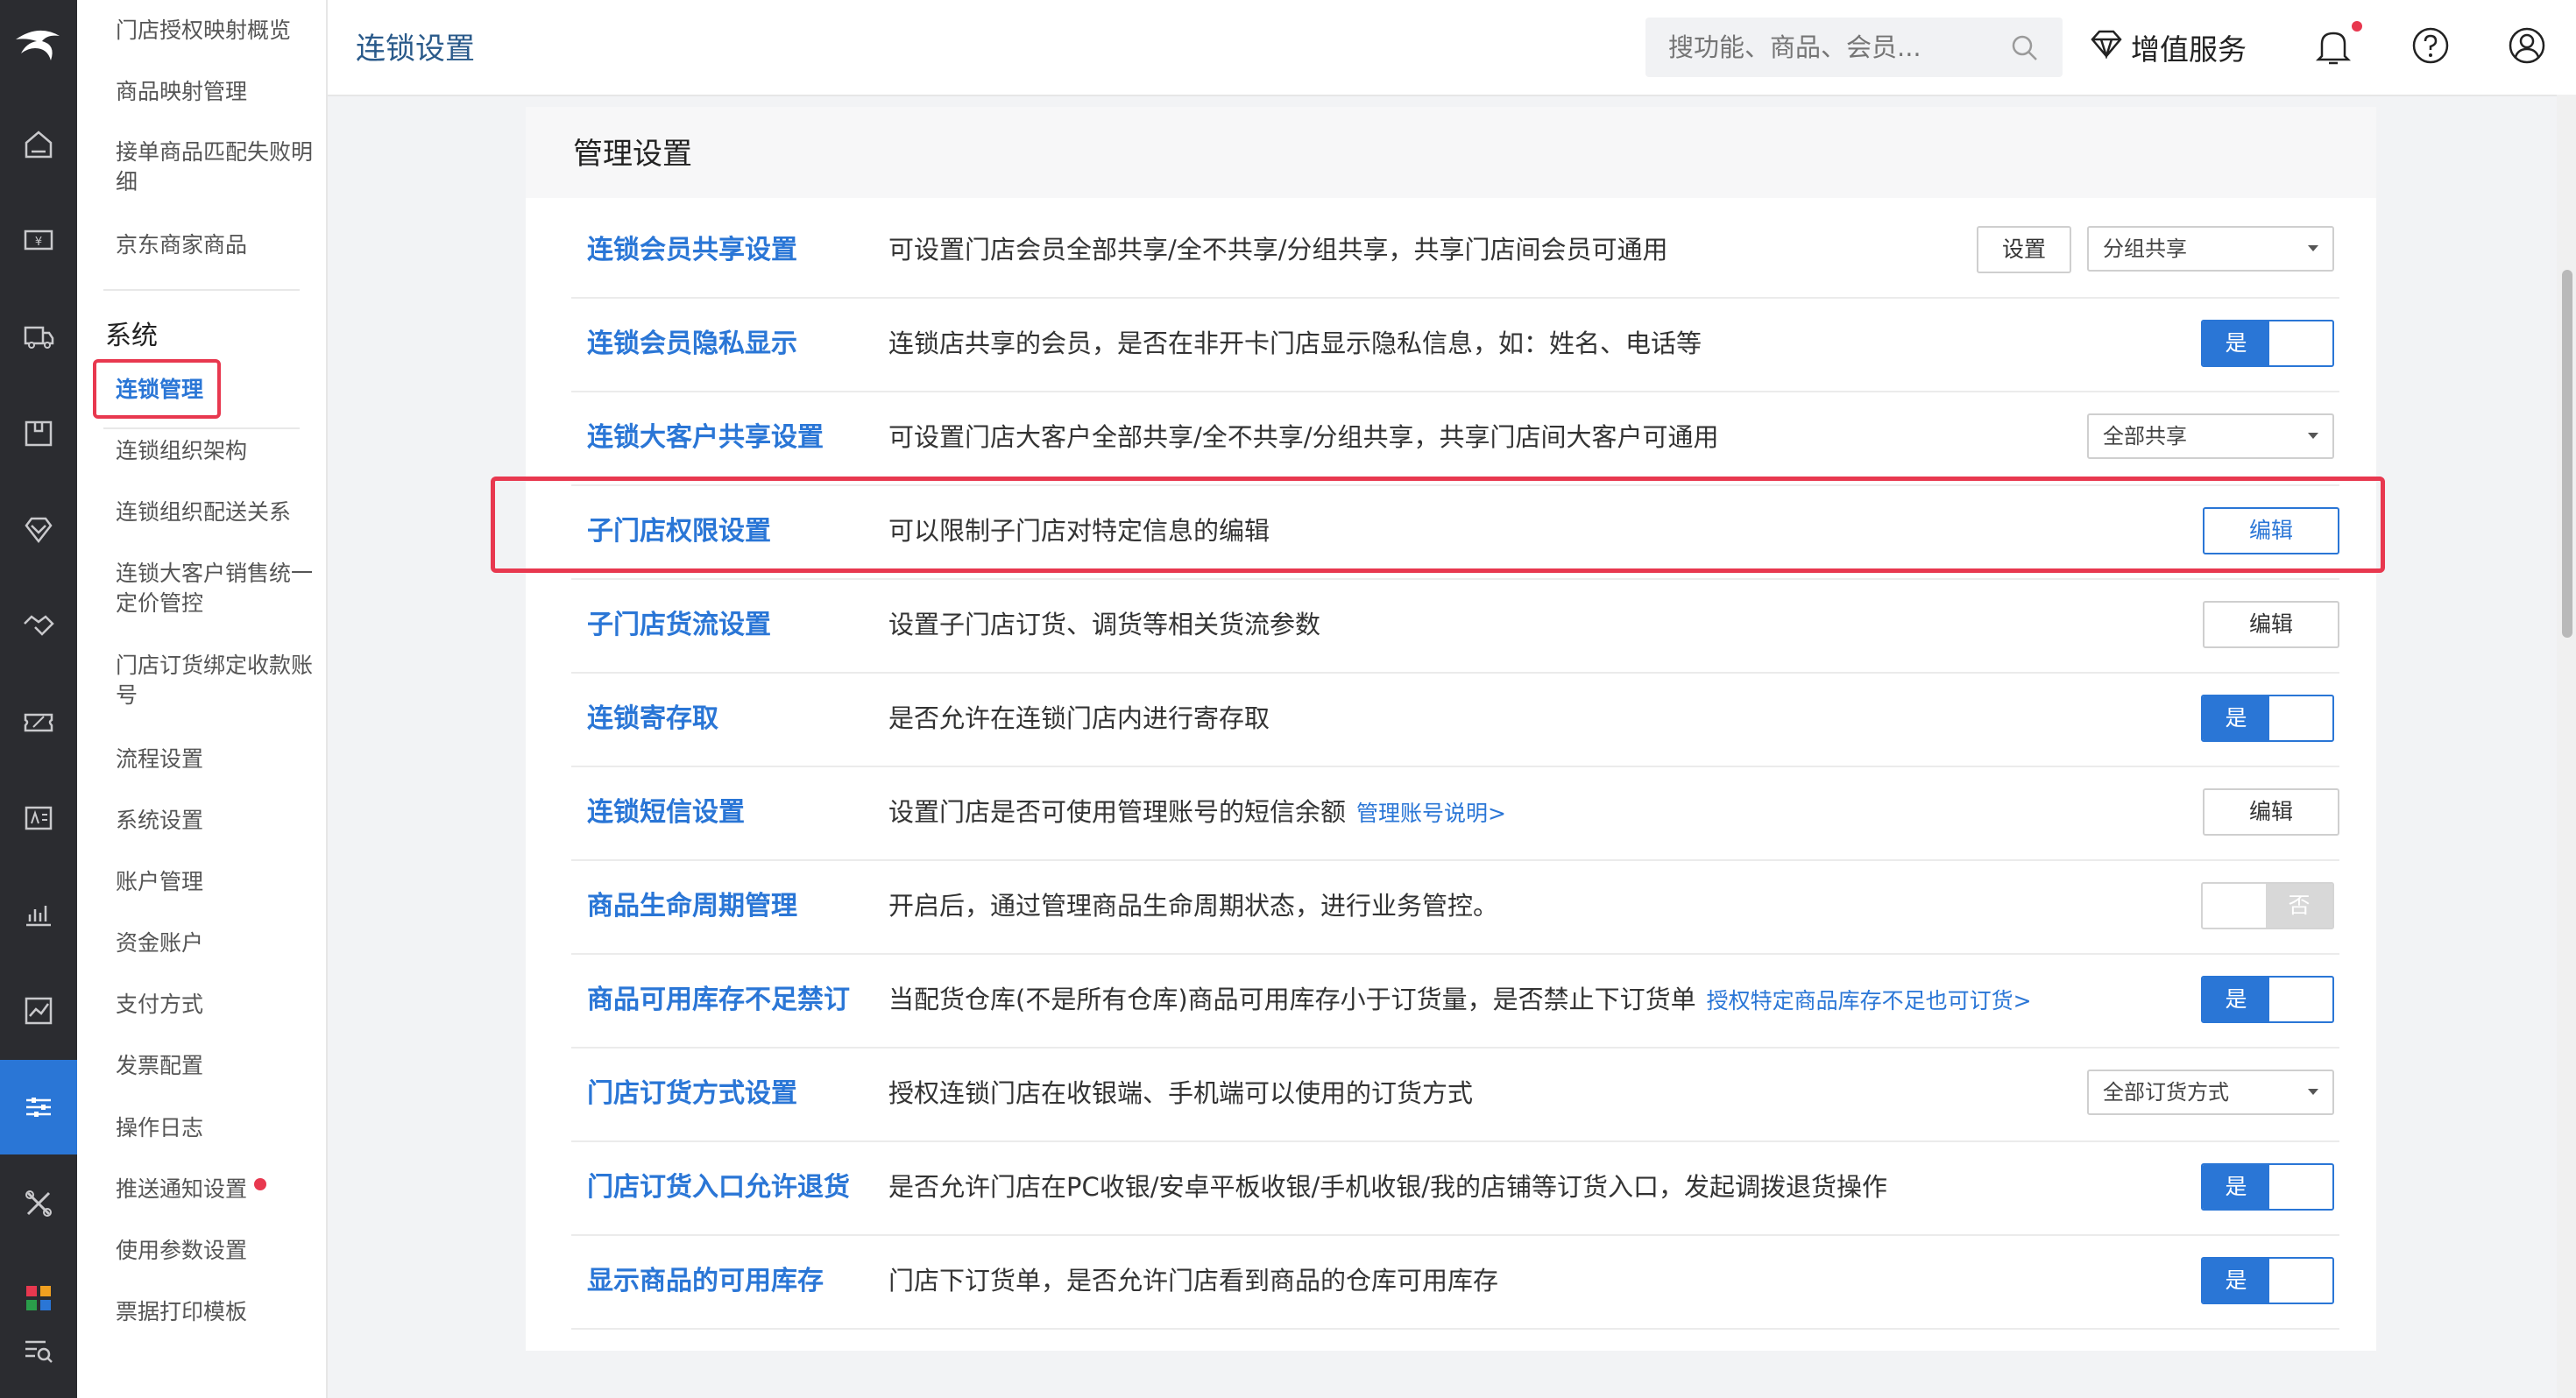 The width and height of the screenshot is (2576, 1398). I want to click on menu-item-chain-org: 连锁组织架构, so click(216, 451).